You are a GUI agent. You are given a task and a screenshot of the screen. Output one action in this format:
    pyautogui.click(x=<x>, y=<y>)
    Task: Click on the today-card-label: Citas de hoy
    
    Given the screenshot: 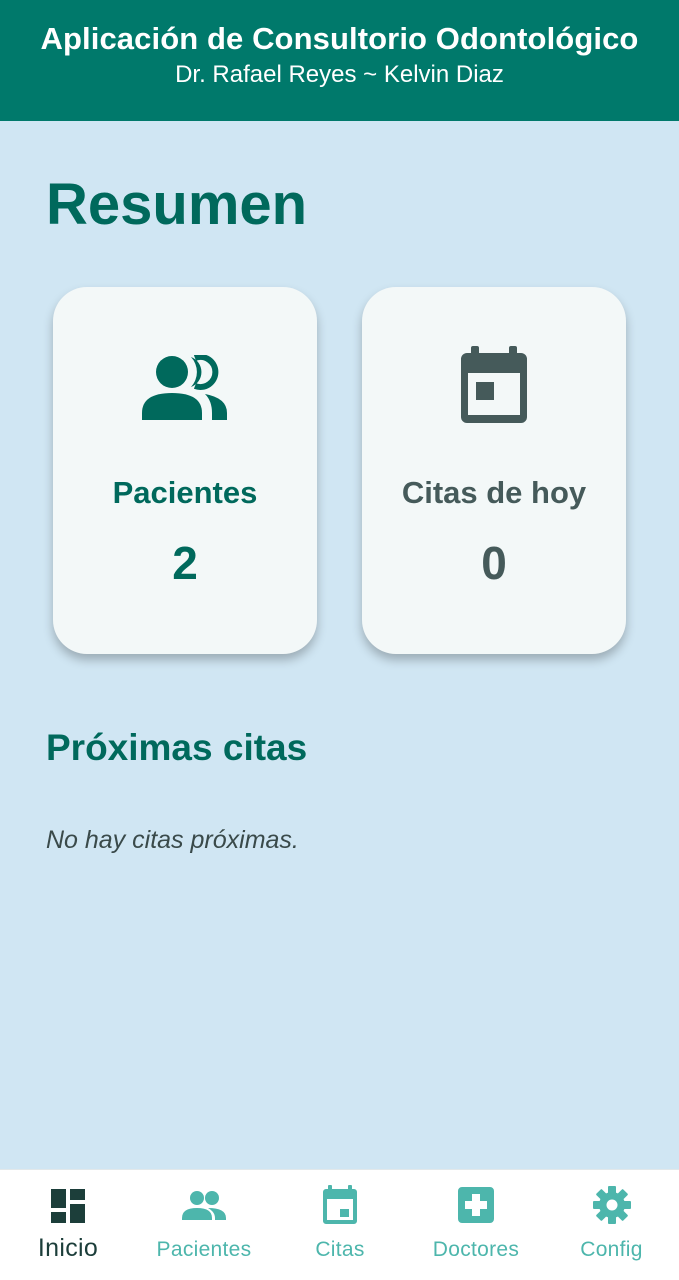 What is the action you would take?
    pyautogui.click(x=494, y=492)
    